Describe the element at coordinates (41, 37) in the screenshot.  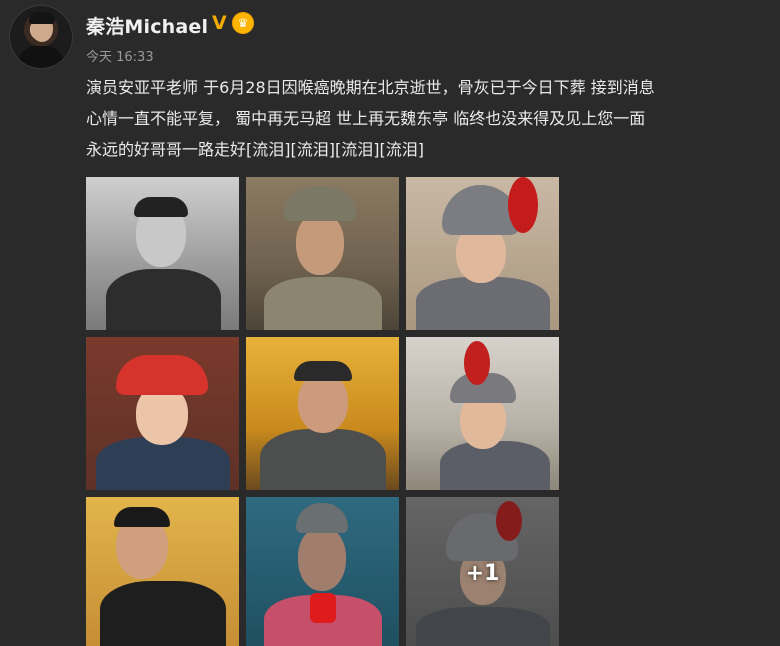
I see `avatar` at that location.